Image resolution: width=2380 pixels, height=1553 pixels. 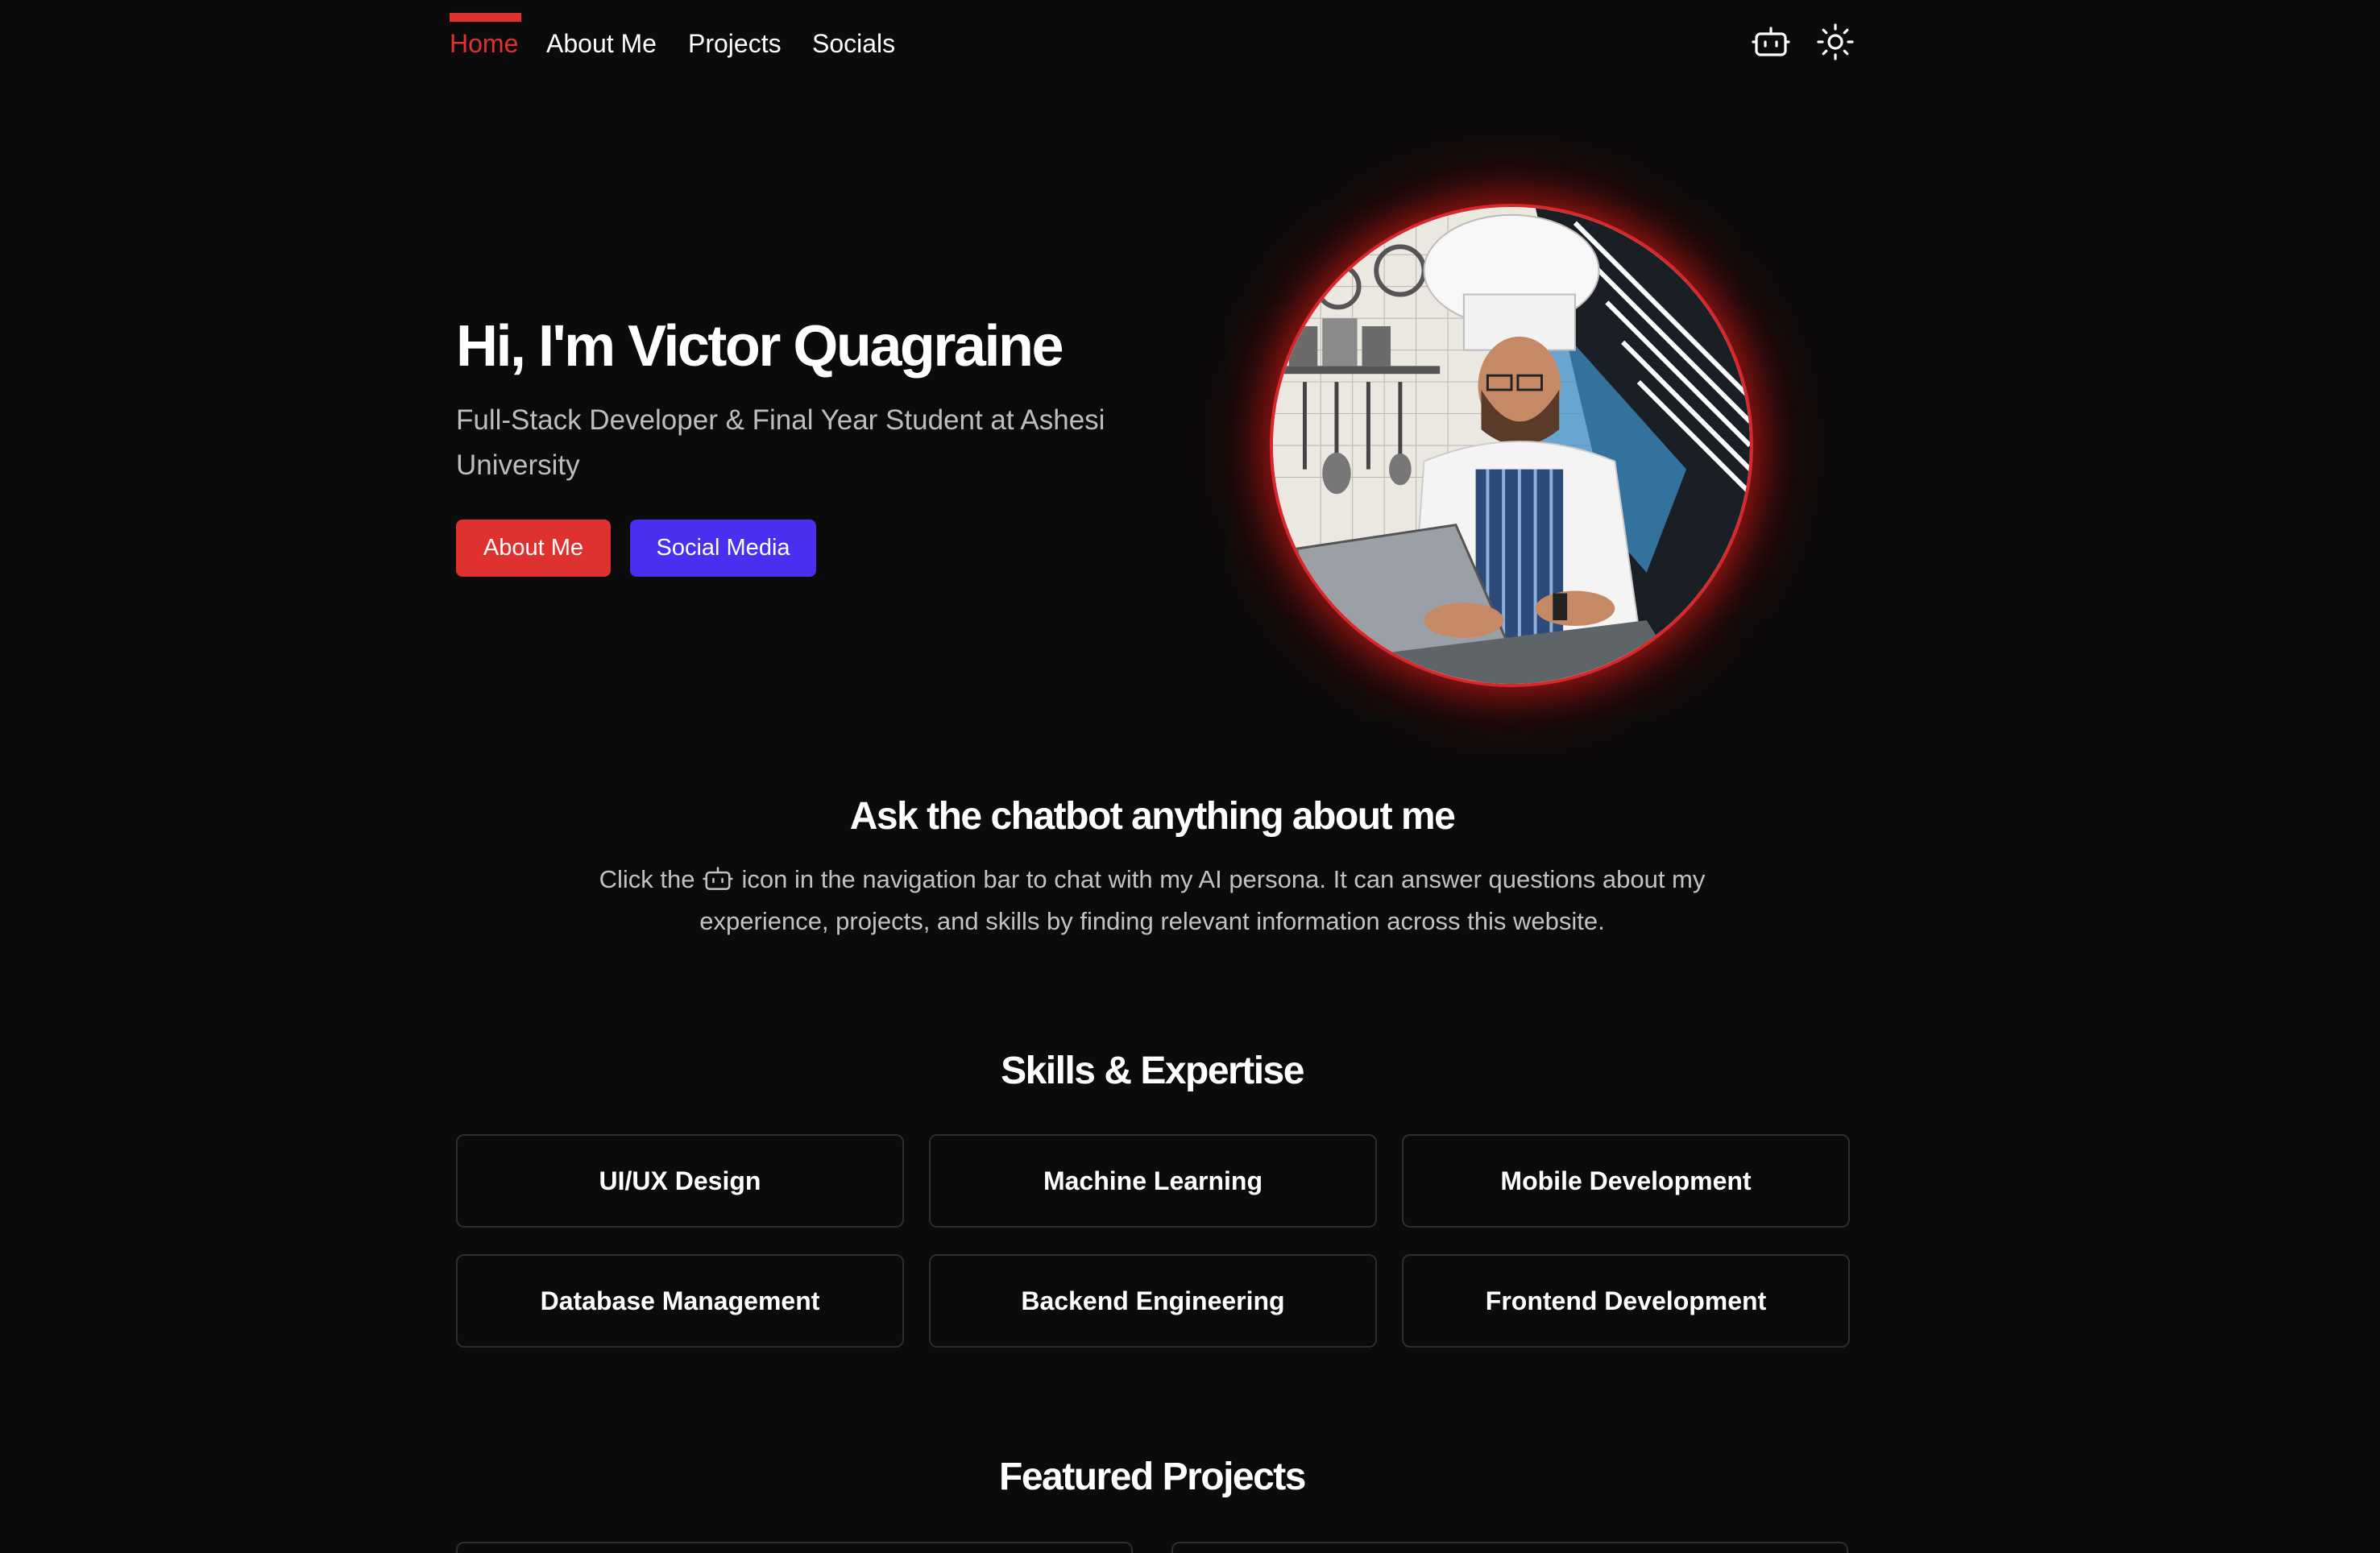 I want to click on nav-home-link: Home, so click(x=484, y=43).